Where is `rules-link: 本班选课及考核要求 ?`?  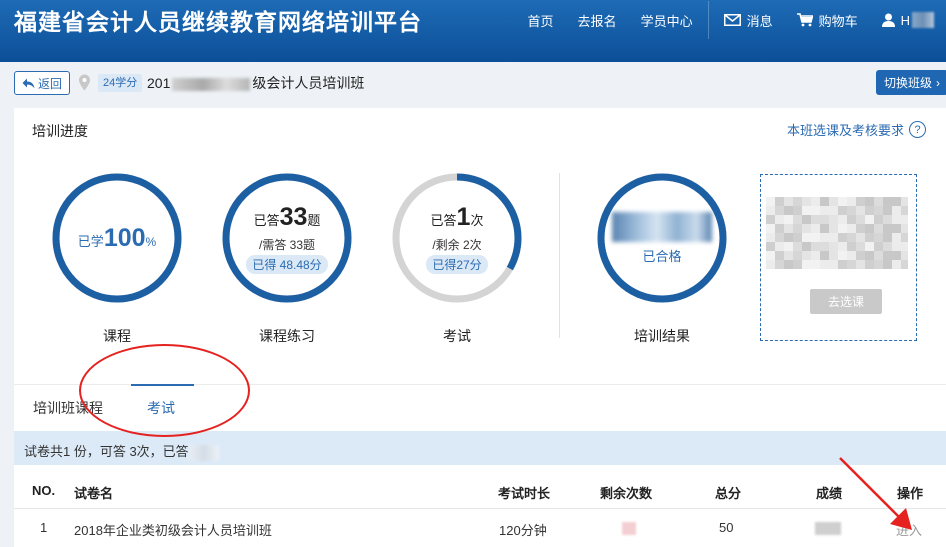
rules-link: 本班选课及考核要求 ? is located at coordinates (857, 129).